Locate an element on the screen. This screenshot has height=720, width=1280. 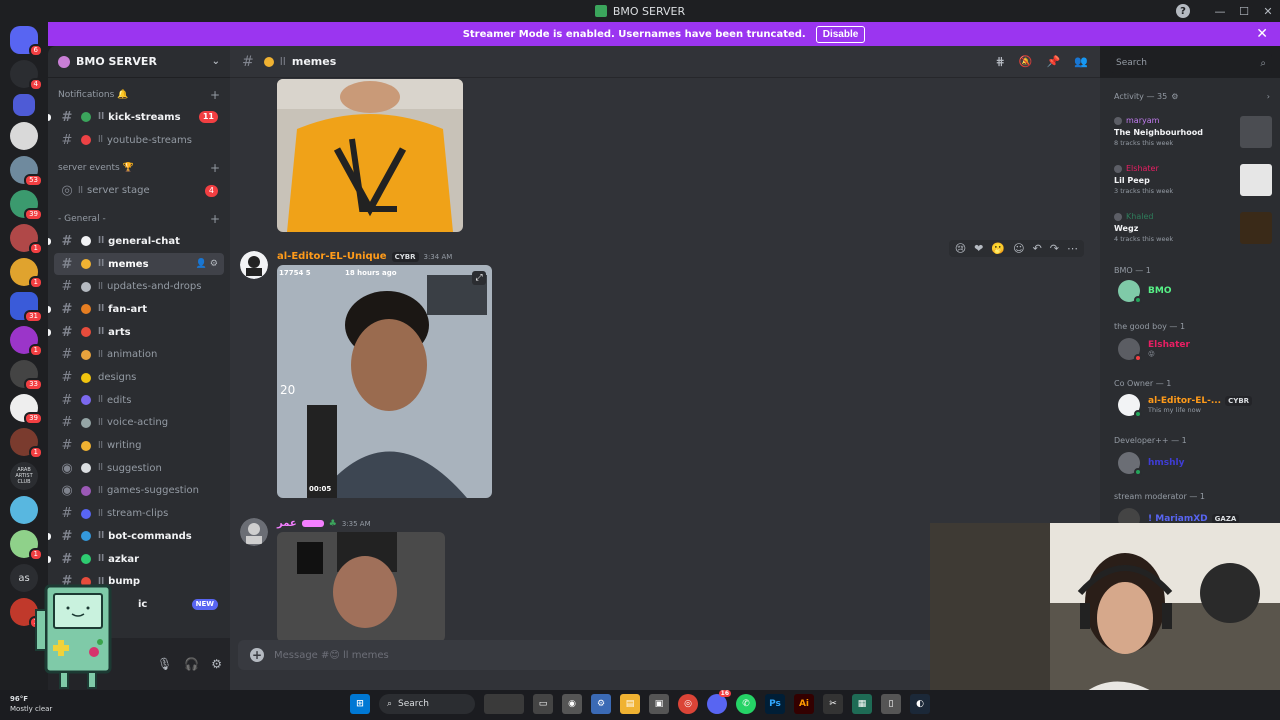
server-icon: 31 is located at coordinates (26, 307).